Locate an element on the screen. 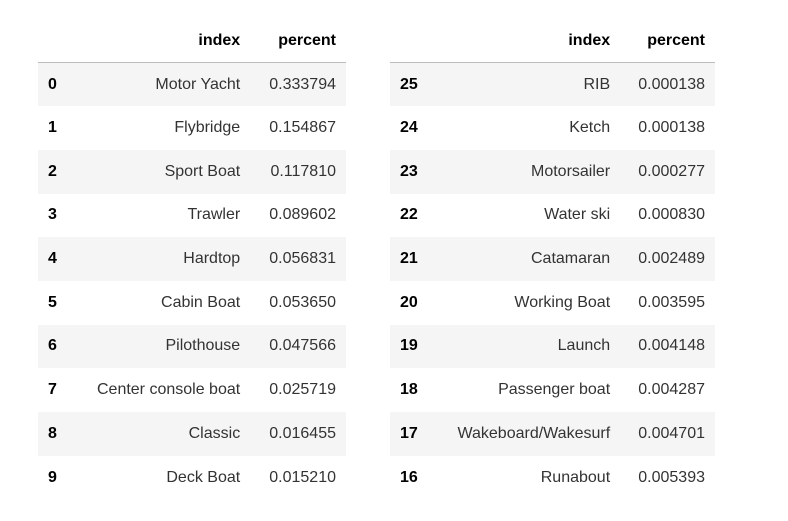 Image resolution: width=788 pixels, height=521 pixels. boat-type-cell: Pilothouse is located at coordinates (203, 346).